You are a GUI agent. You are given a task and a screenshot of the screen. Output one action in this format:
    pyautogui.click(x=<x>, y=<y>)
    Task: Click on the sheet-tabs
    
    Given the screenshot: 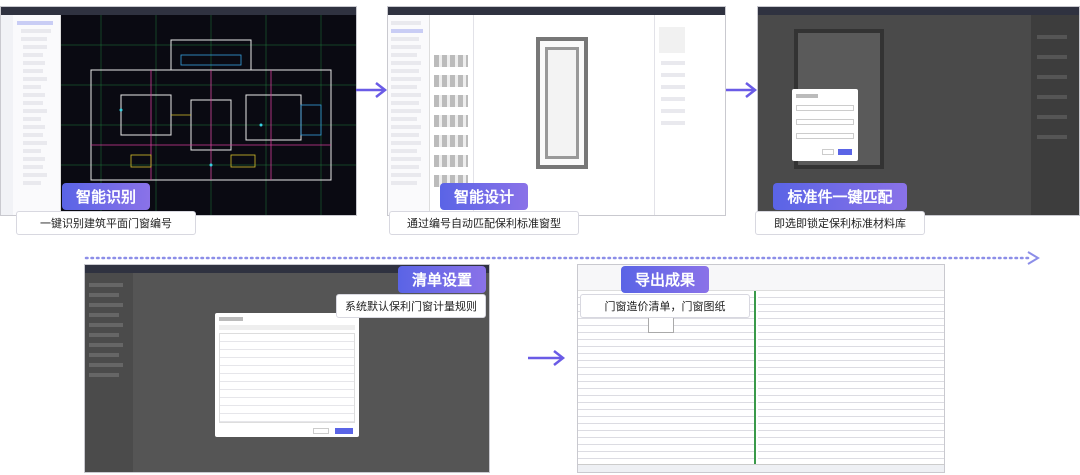 What is the action you would take?
    pyautogui.click(x=761, y=468)
    